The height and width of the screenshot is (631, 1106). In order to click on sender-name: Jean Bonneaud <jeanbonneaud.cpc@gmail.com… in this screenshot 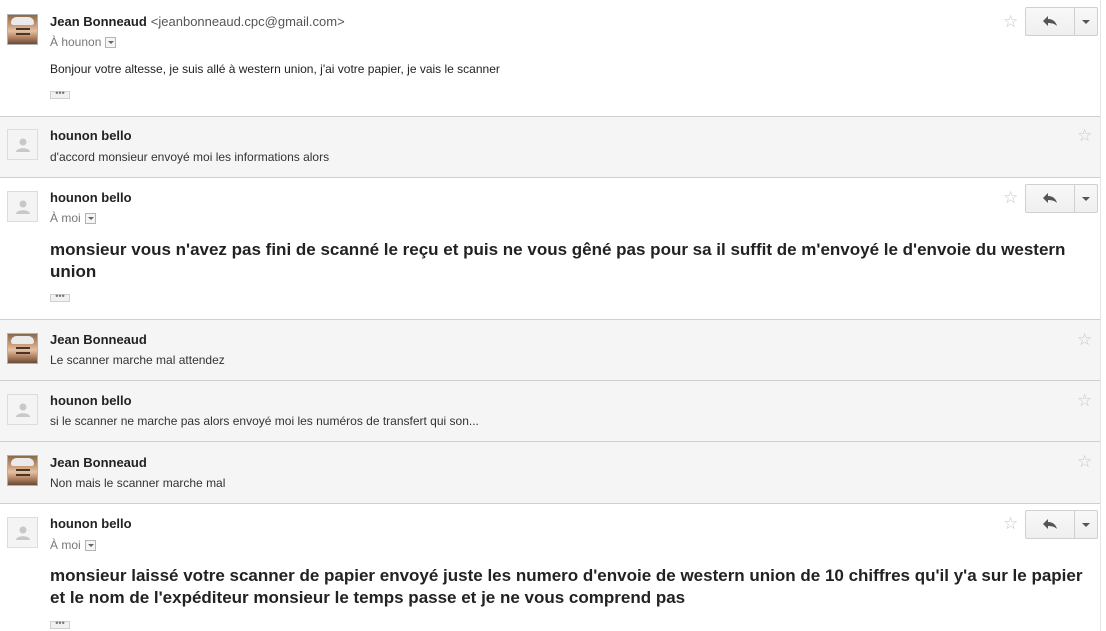, I will do `click(197, 21)`.